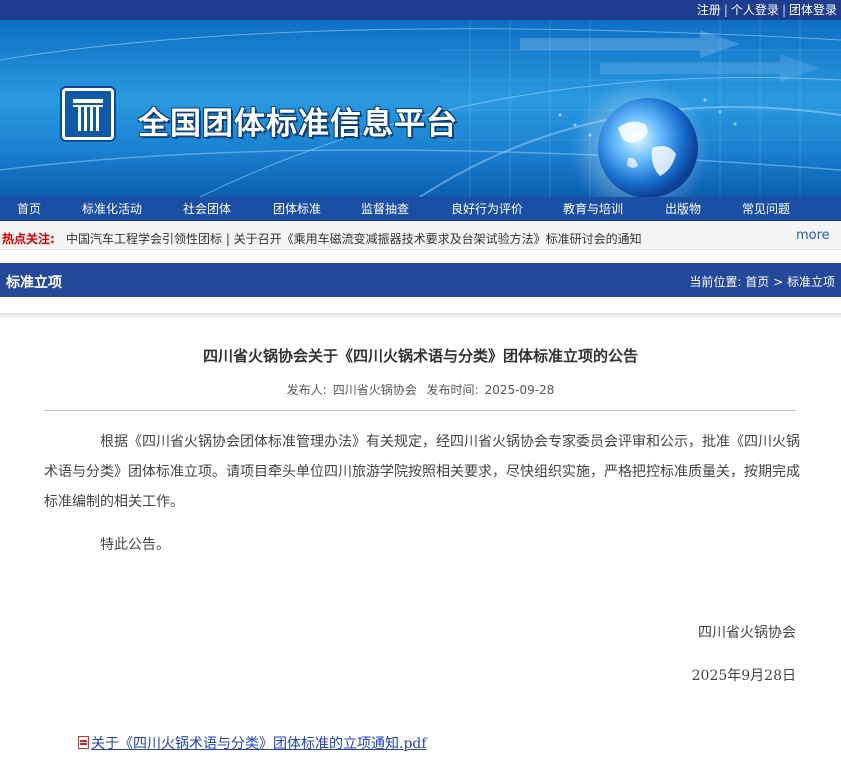 The height and width of the screenshot is (780, 841). Describe the element at coordinates (297, 209) in the screenshot. I see `nav-item-group-standards: 团体标准` at that location.